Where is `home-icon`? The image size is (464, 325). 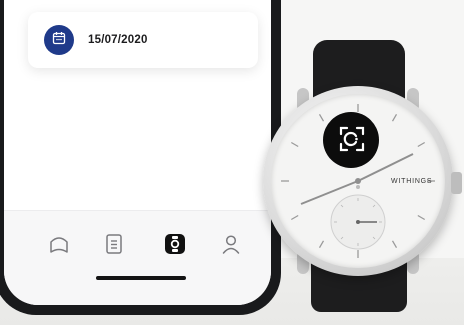
home-icon is located at coordinates (59, 246).